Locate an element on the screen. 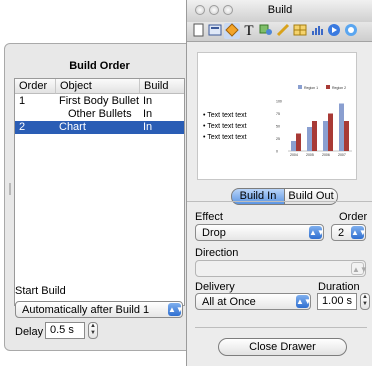 This screenshot has height=366, width=372. quicktime-icon is located at coordinates (351, 31).